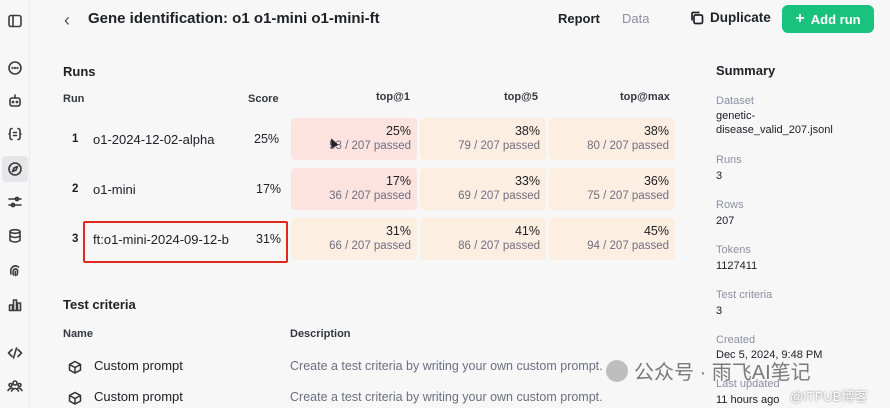  Describe the element at coordinates (267, 139) in the screenshot. I see `run-score: 25%` at that location.